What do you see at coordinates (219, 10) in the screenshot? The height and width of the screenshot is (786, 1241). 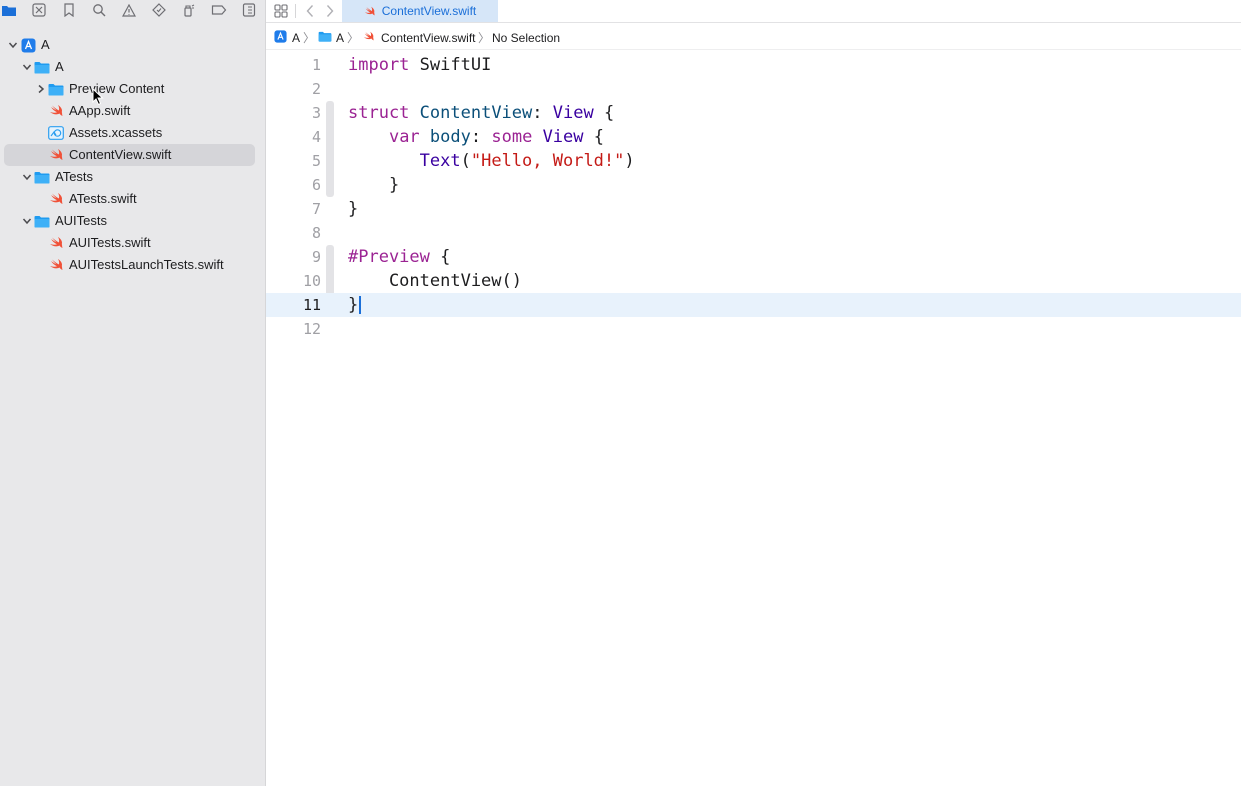 I see `breakpoint-navigator-icon` at bounding box center [219, 10].